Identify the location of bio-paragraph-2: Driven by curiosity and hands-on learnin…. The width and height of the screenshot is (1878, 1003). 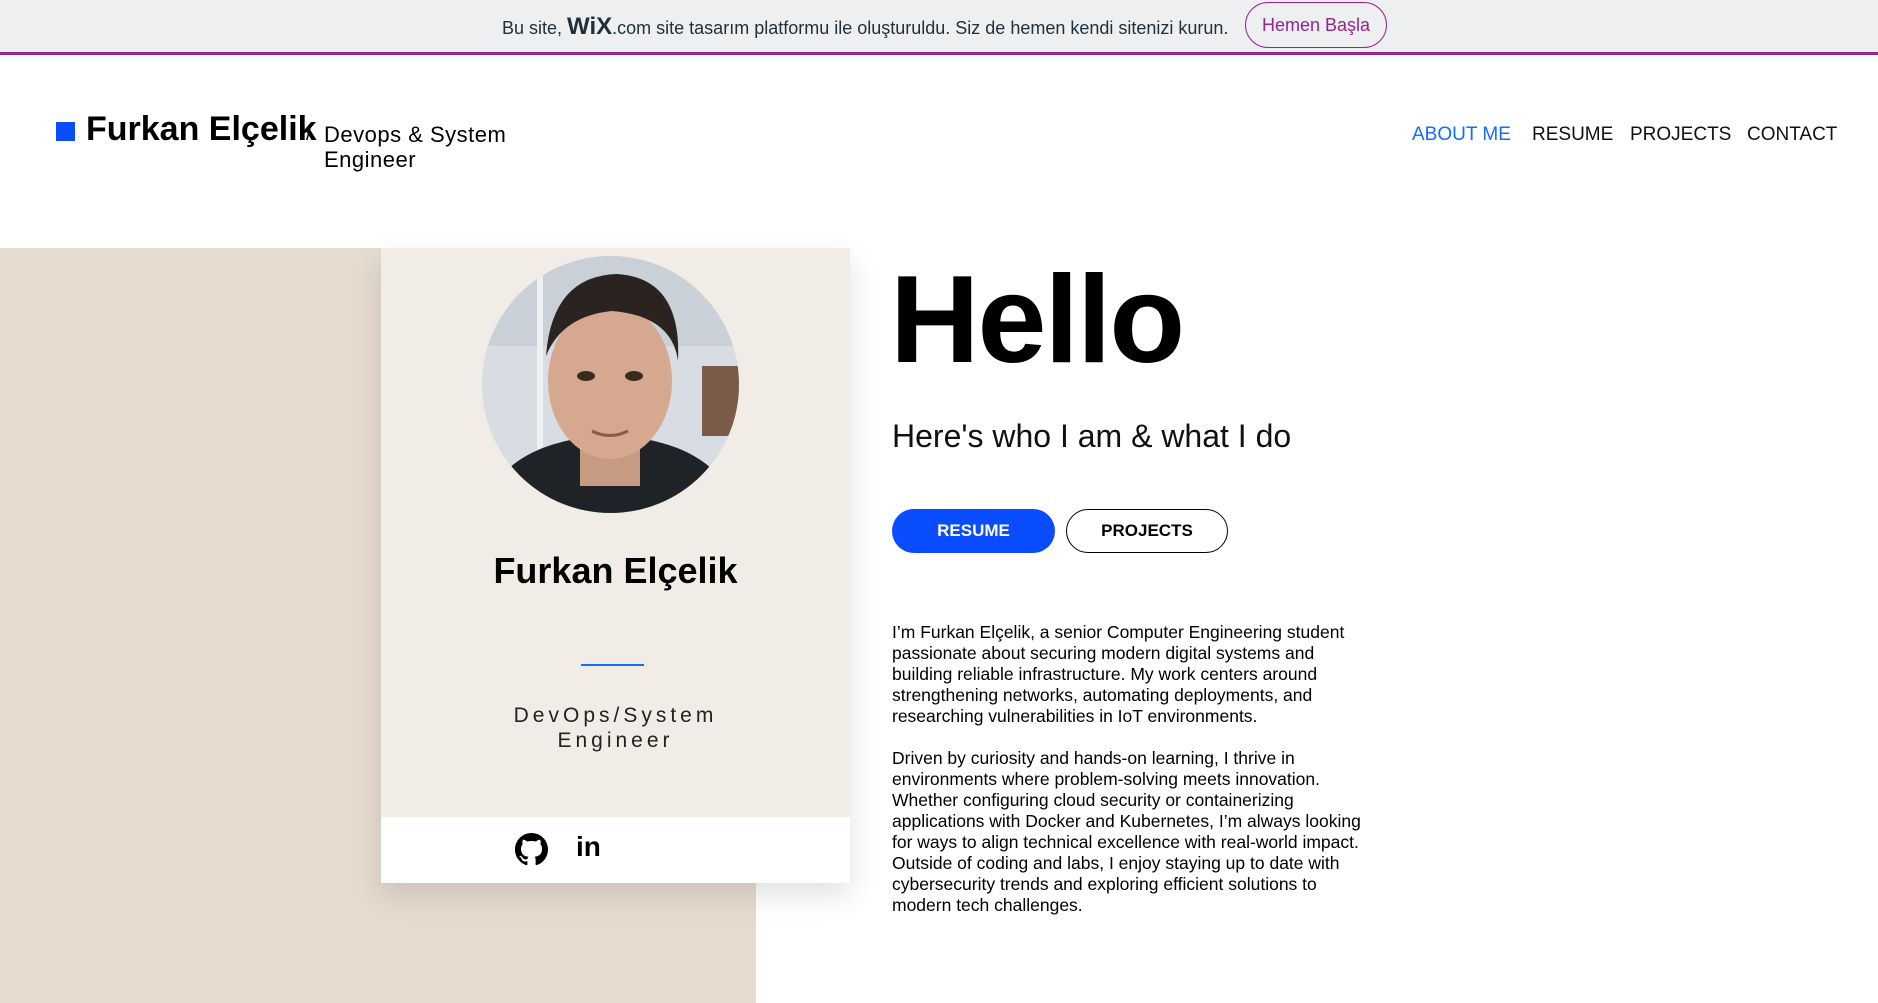
(1126, 831).